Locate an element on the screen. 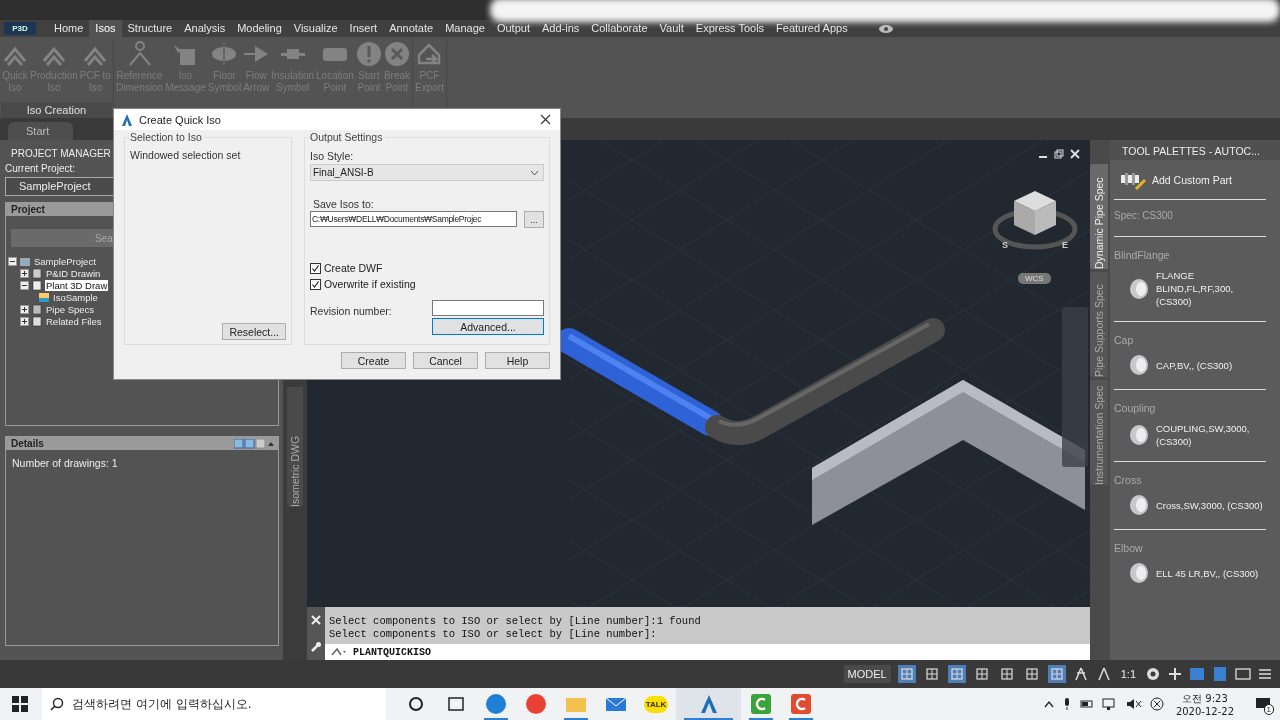  palette-tool: FLANGE BLIND,FL,RF,300, (CS300) is located at coordinates (1192, 288).